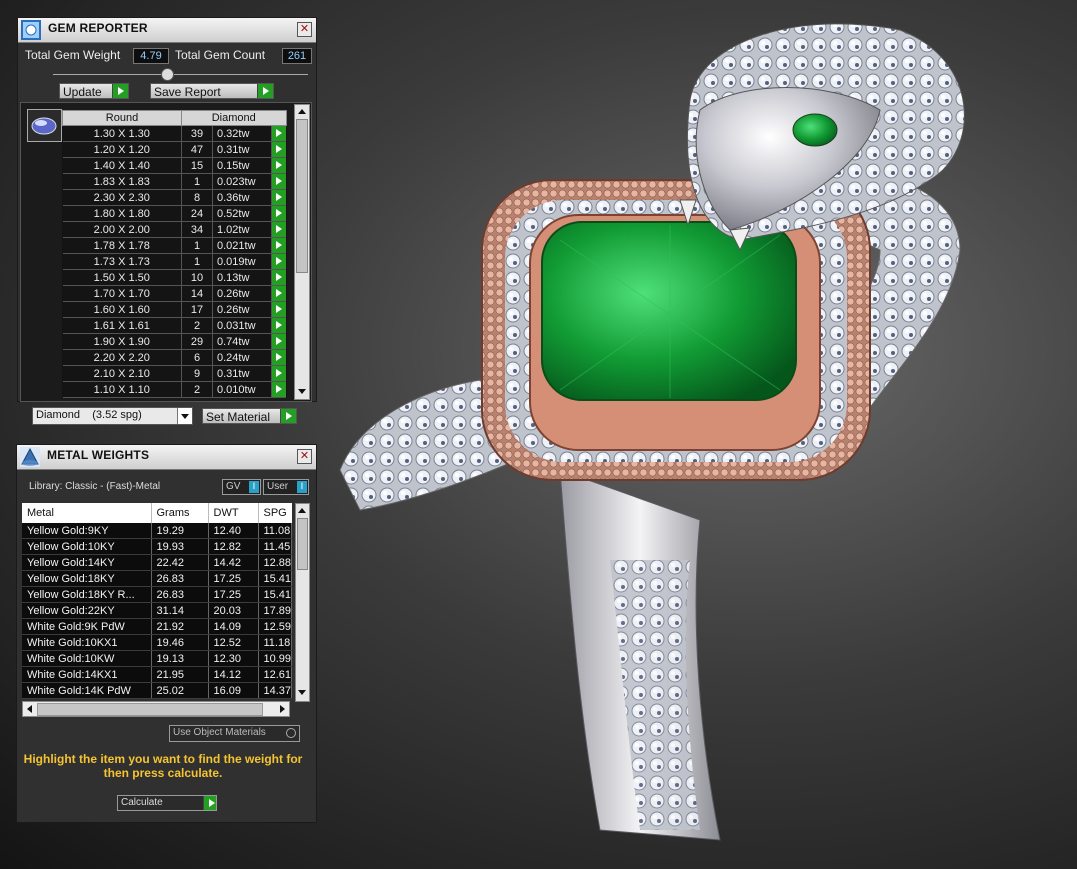 This screenshot has width=1077, height=869. I want to click on gem-table-row: 1.80 X 1.80 24 0.52tw, so click(174, 213).